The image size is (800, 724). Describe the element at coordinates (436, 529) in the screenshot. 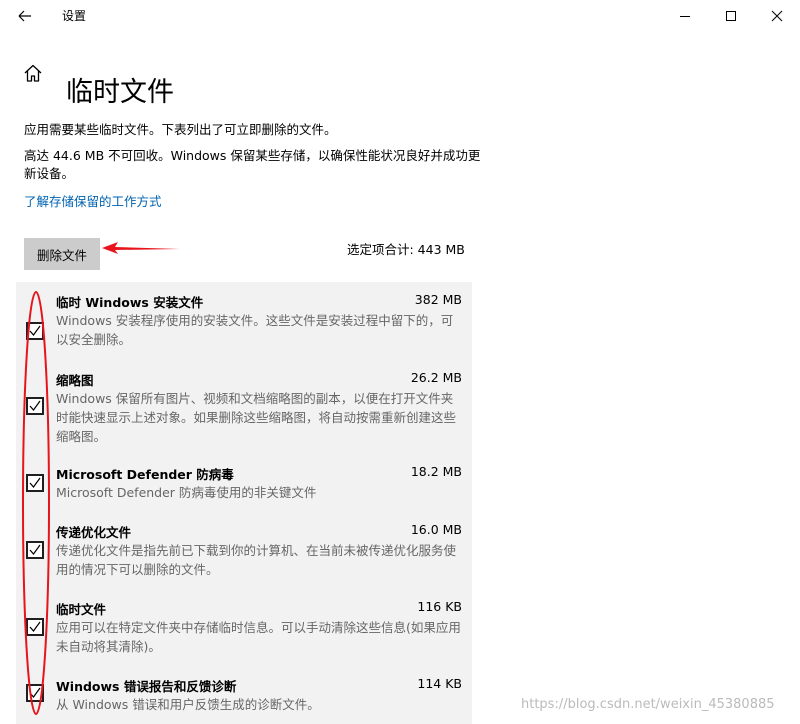

I see `item-size: 16.0 MB` at that location.